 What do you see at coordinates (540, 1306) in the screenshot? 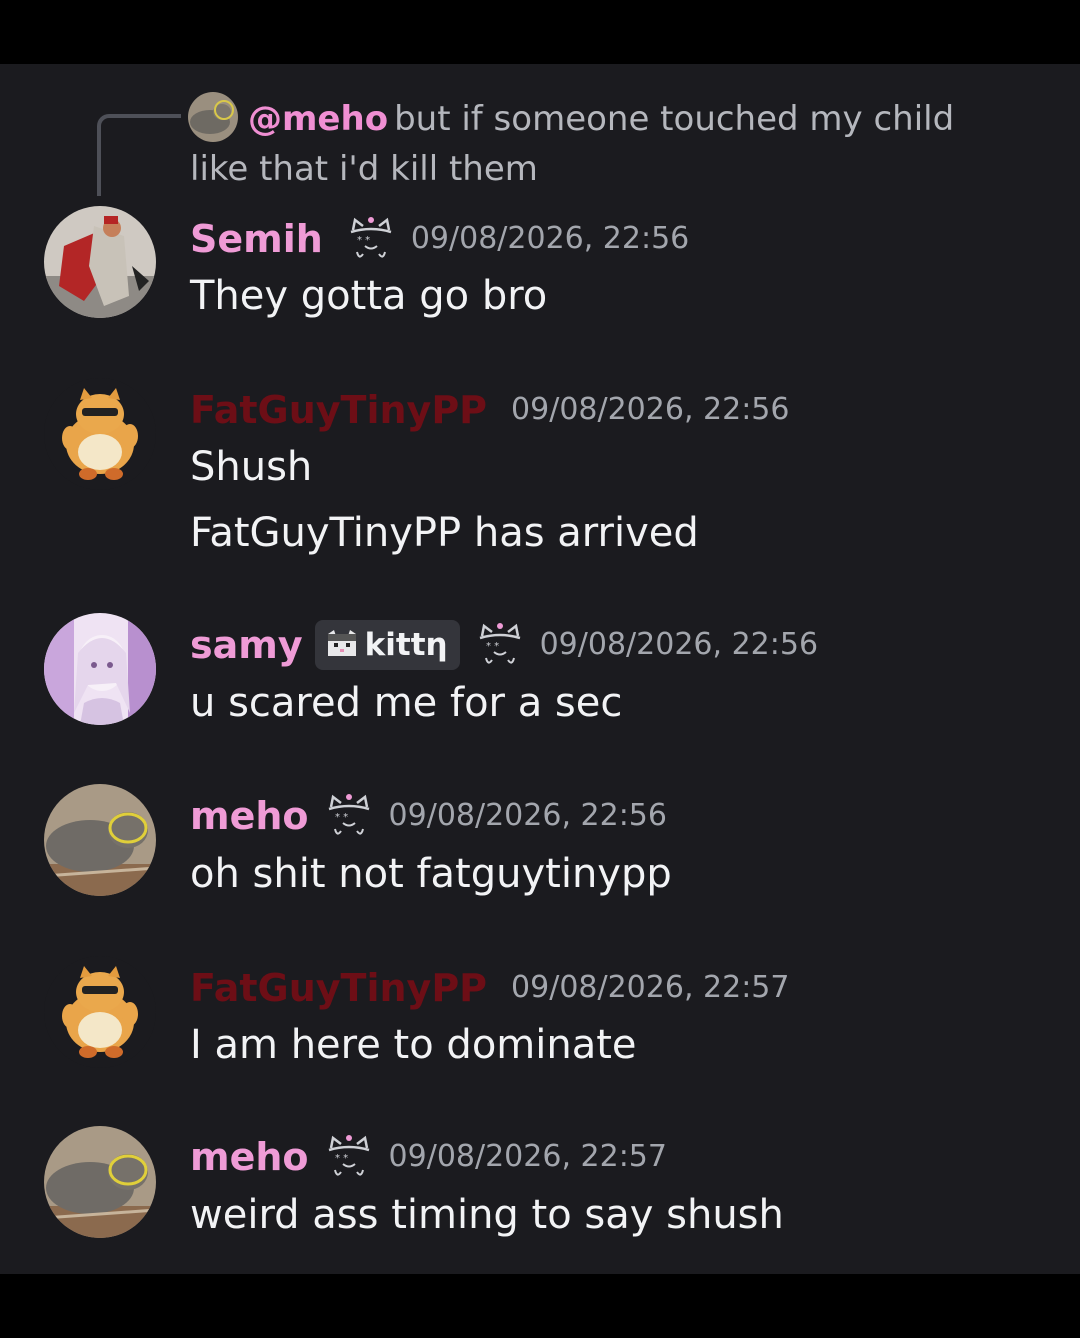
I see `navigation-bar` at bounding box center [540, 1306].